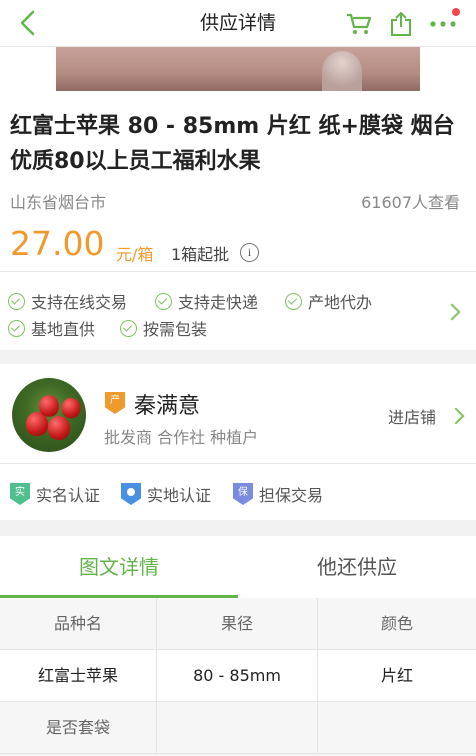  I want to click on info-icon: i, so click(249, 252).